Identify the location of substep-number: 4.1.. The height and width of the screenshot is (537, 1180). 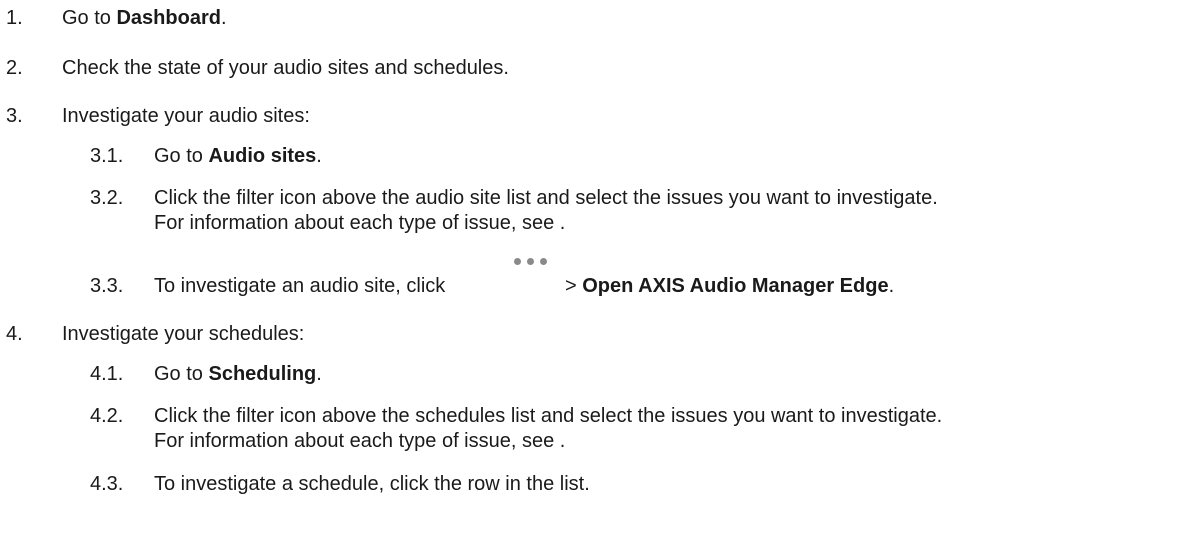
(107, 374).